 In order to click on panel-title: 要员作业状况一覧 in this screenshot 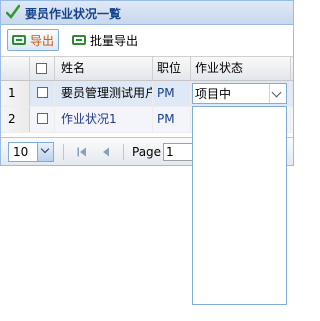, I will do `click(73, 14)`.